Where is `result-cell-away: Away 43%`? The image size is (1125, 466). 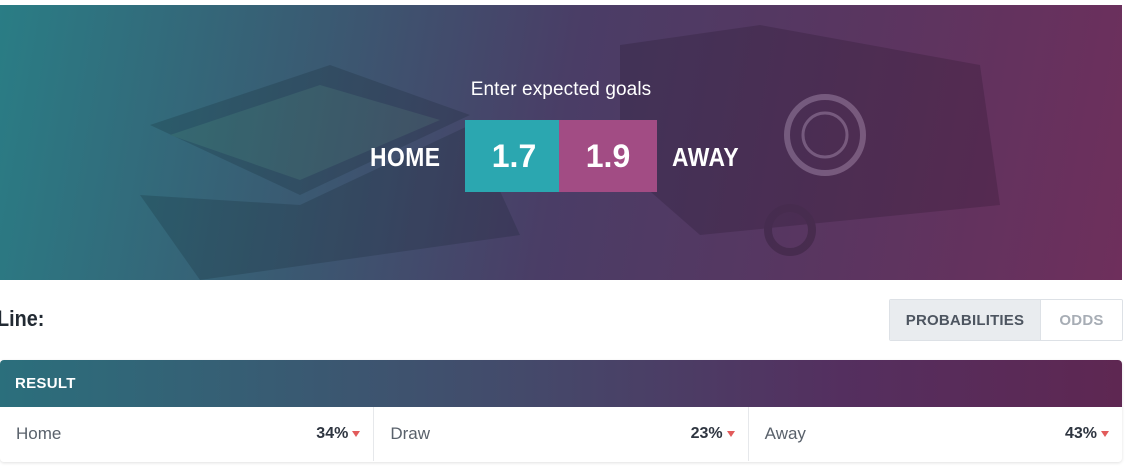
result-cell-away: Away 43% is located at coordinates (935, 434).